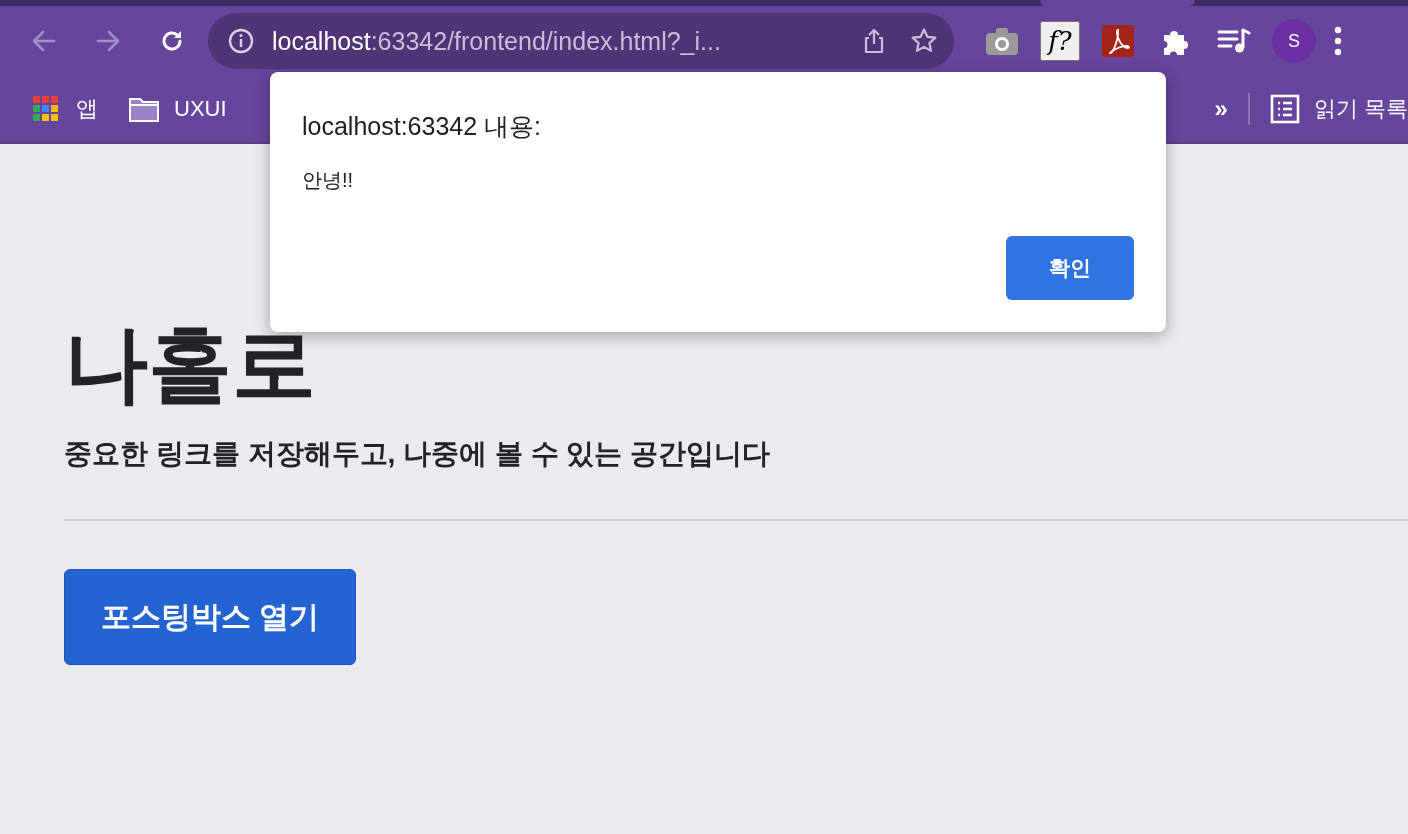 The image size is (1408, 834). What do you see at coordinates (418, 454) in the screenshot?
I see `page-subtitle: 중요한 링크를 저장해두고, 나중에 볼 수 있는 공간입니다` at bounding box center [418, 454].